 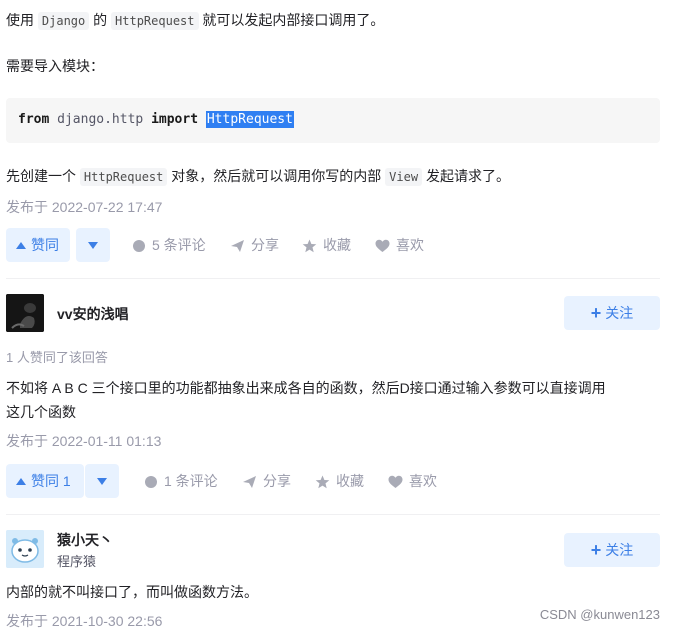 What do you see at coordinates (123, 177) in the screenshot?
I see `inline-code-httprequest-2: HttpRequest` at bounding box center [123, 177].